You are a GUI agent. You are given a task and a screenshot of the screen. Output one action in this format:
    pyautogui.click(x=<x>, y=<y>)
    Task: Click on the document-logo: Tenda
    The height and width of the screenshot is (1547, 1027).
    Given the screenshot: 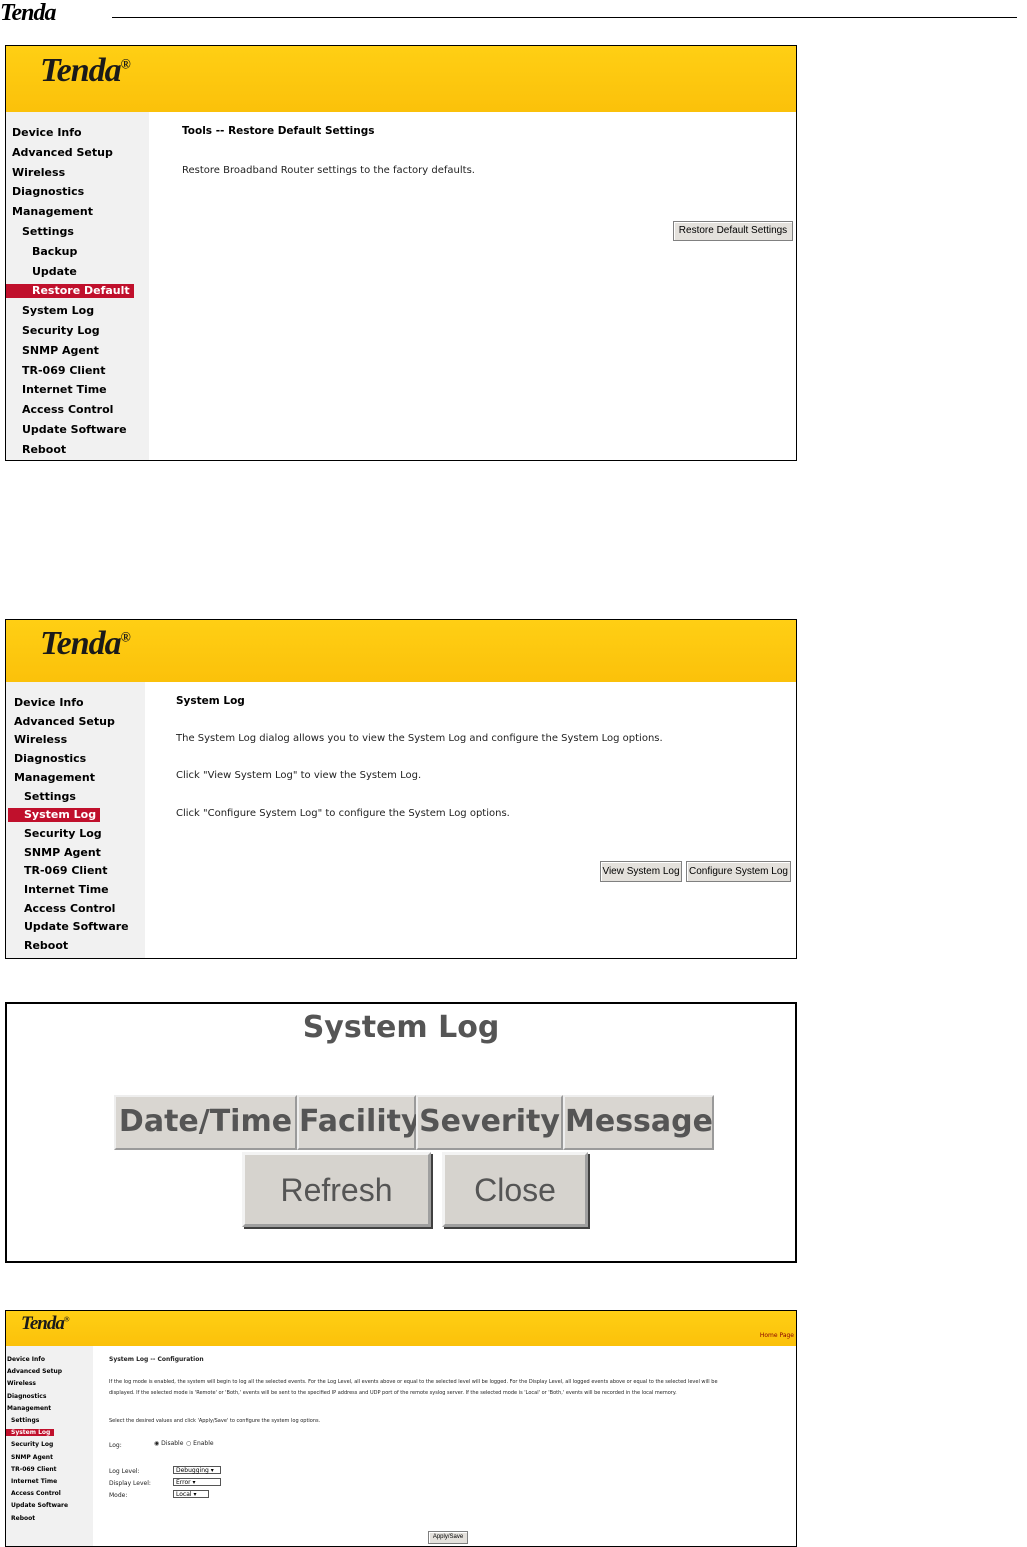 What is the action you would take?
    pyautogui.click(x=28, y=13)
    